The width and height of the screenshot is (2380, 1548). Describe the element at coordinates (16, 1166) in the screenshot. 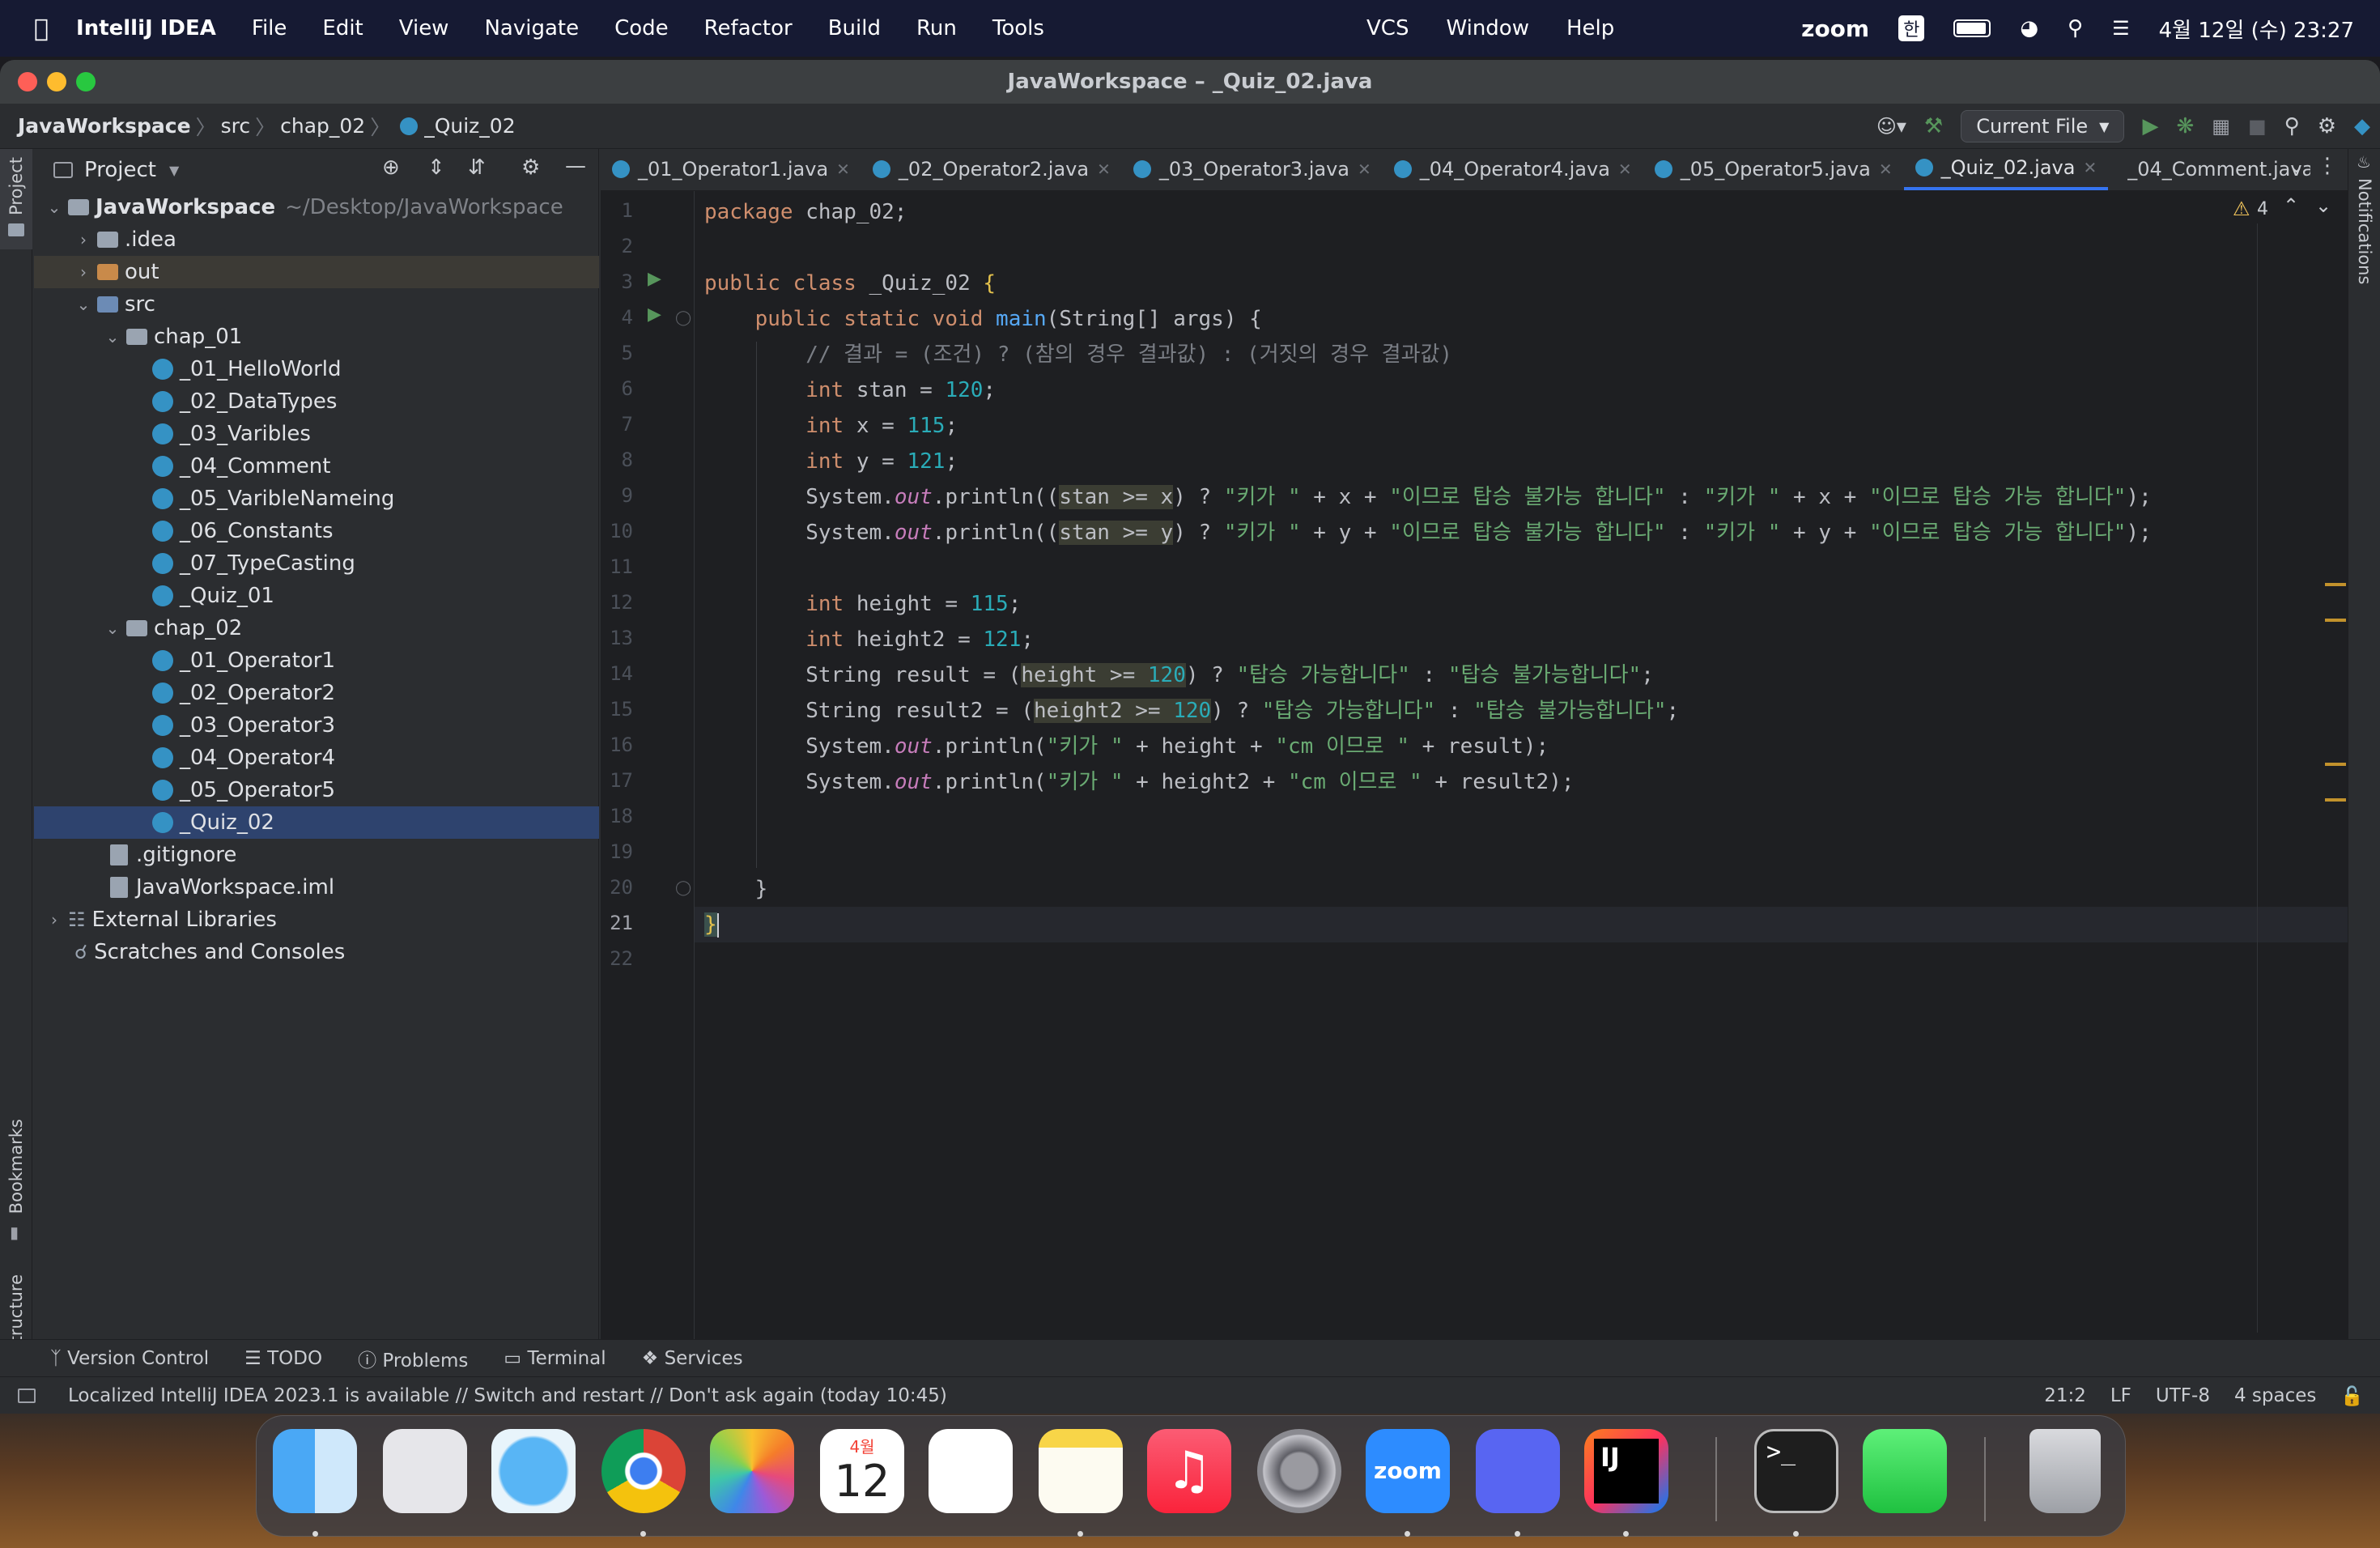

I see `bookmarks-tool-label: Bookmarks` at that location.